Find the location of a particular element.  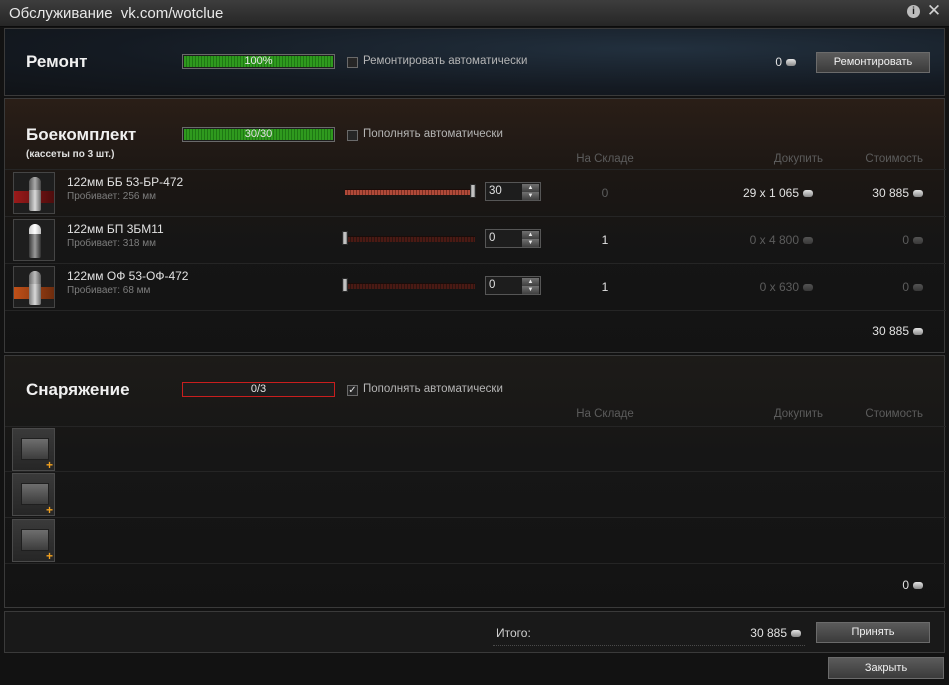

equipment-progress-bar: 0/3 is located at coordinates (258, 389).